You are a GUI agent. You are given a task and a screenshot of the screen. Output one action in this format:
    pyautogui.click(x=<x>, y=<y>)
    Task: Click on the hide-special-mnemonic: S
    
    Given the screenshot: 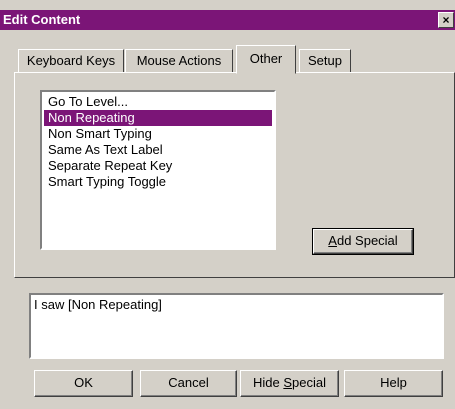 What is the action you would take?
    pyautogui.click(x=288, y=382)
    